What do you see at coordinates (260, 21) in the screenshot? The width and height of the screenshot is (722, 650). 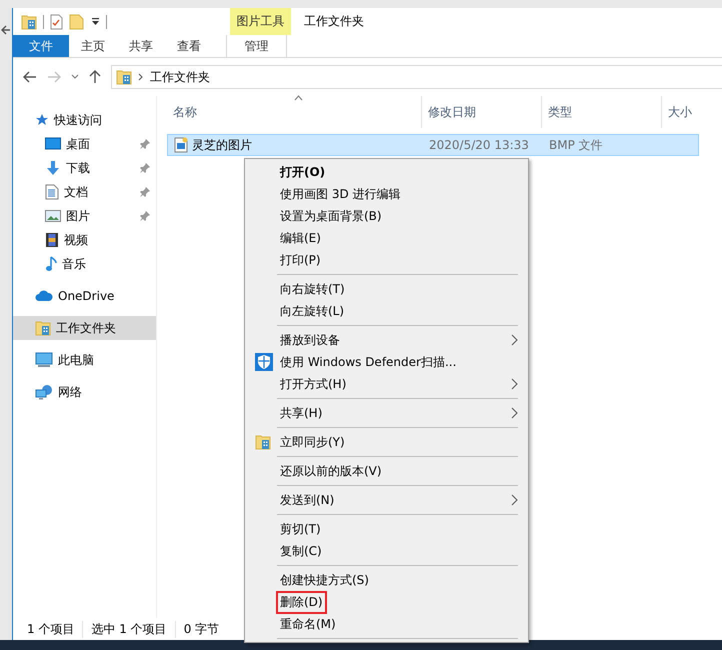 I see `contextual-tab-label: 图片工具` at bounding box center [260, 21].